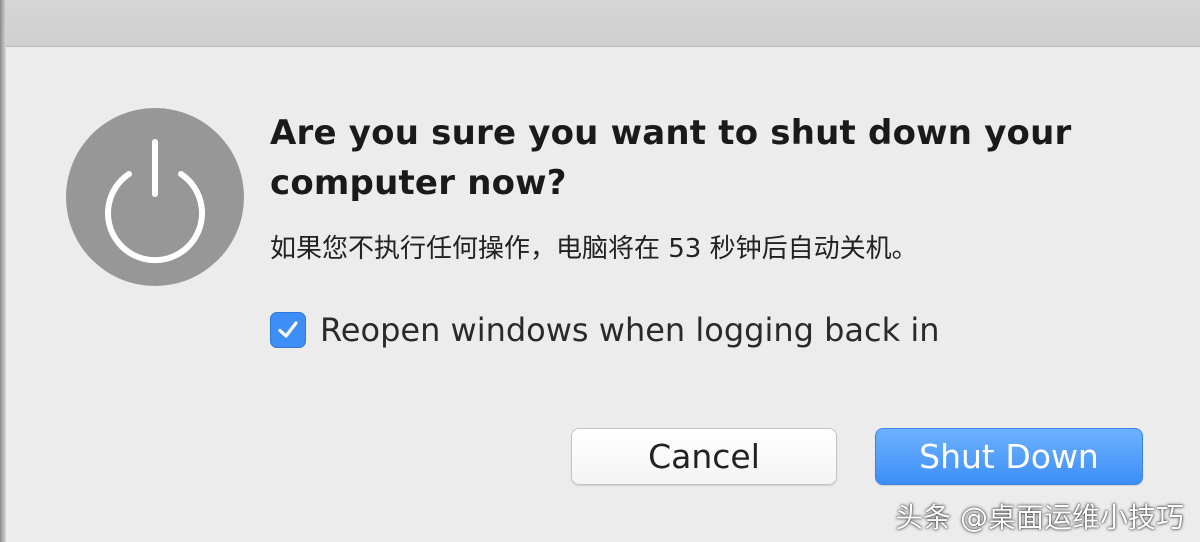  What do you see at coordinates (155, 197) in the screenshot?
I see `power-icon` at bounding box center [155, 197].